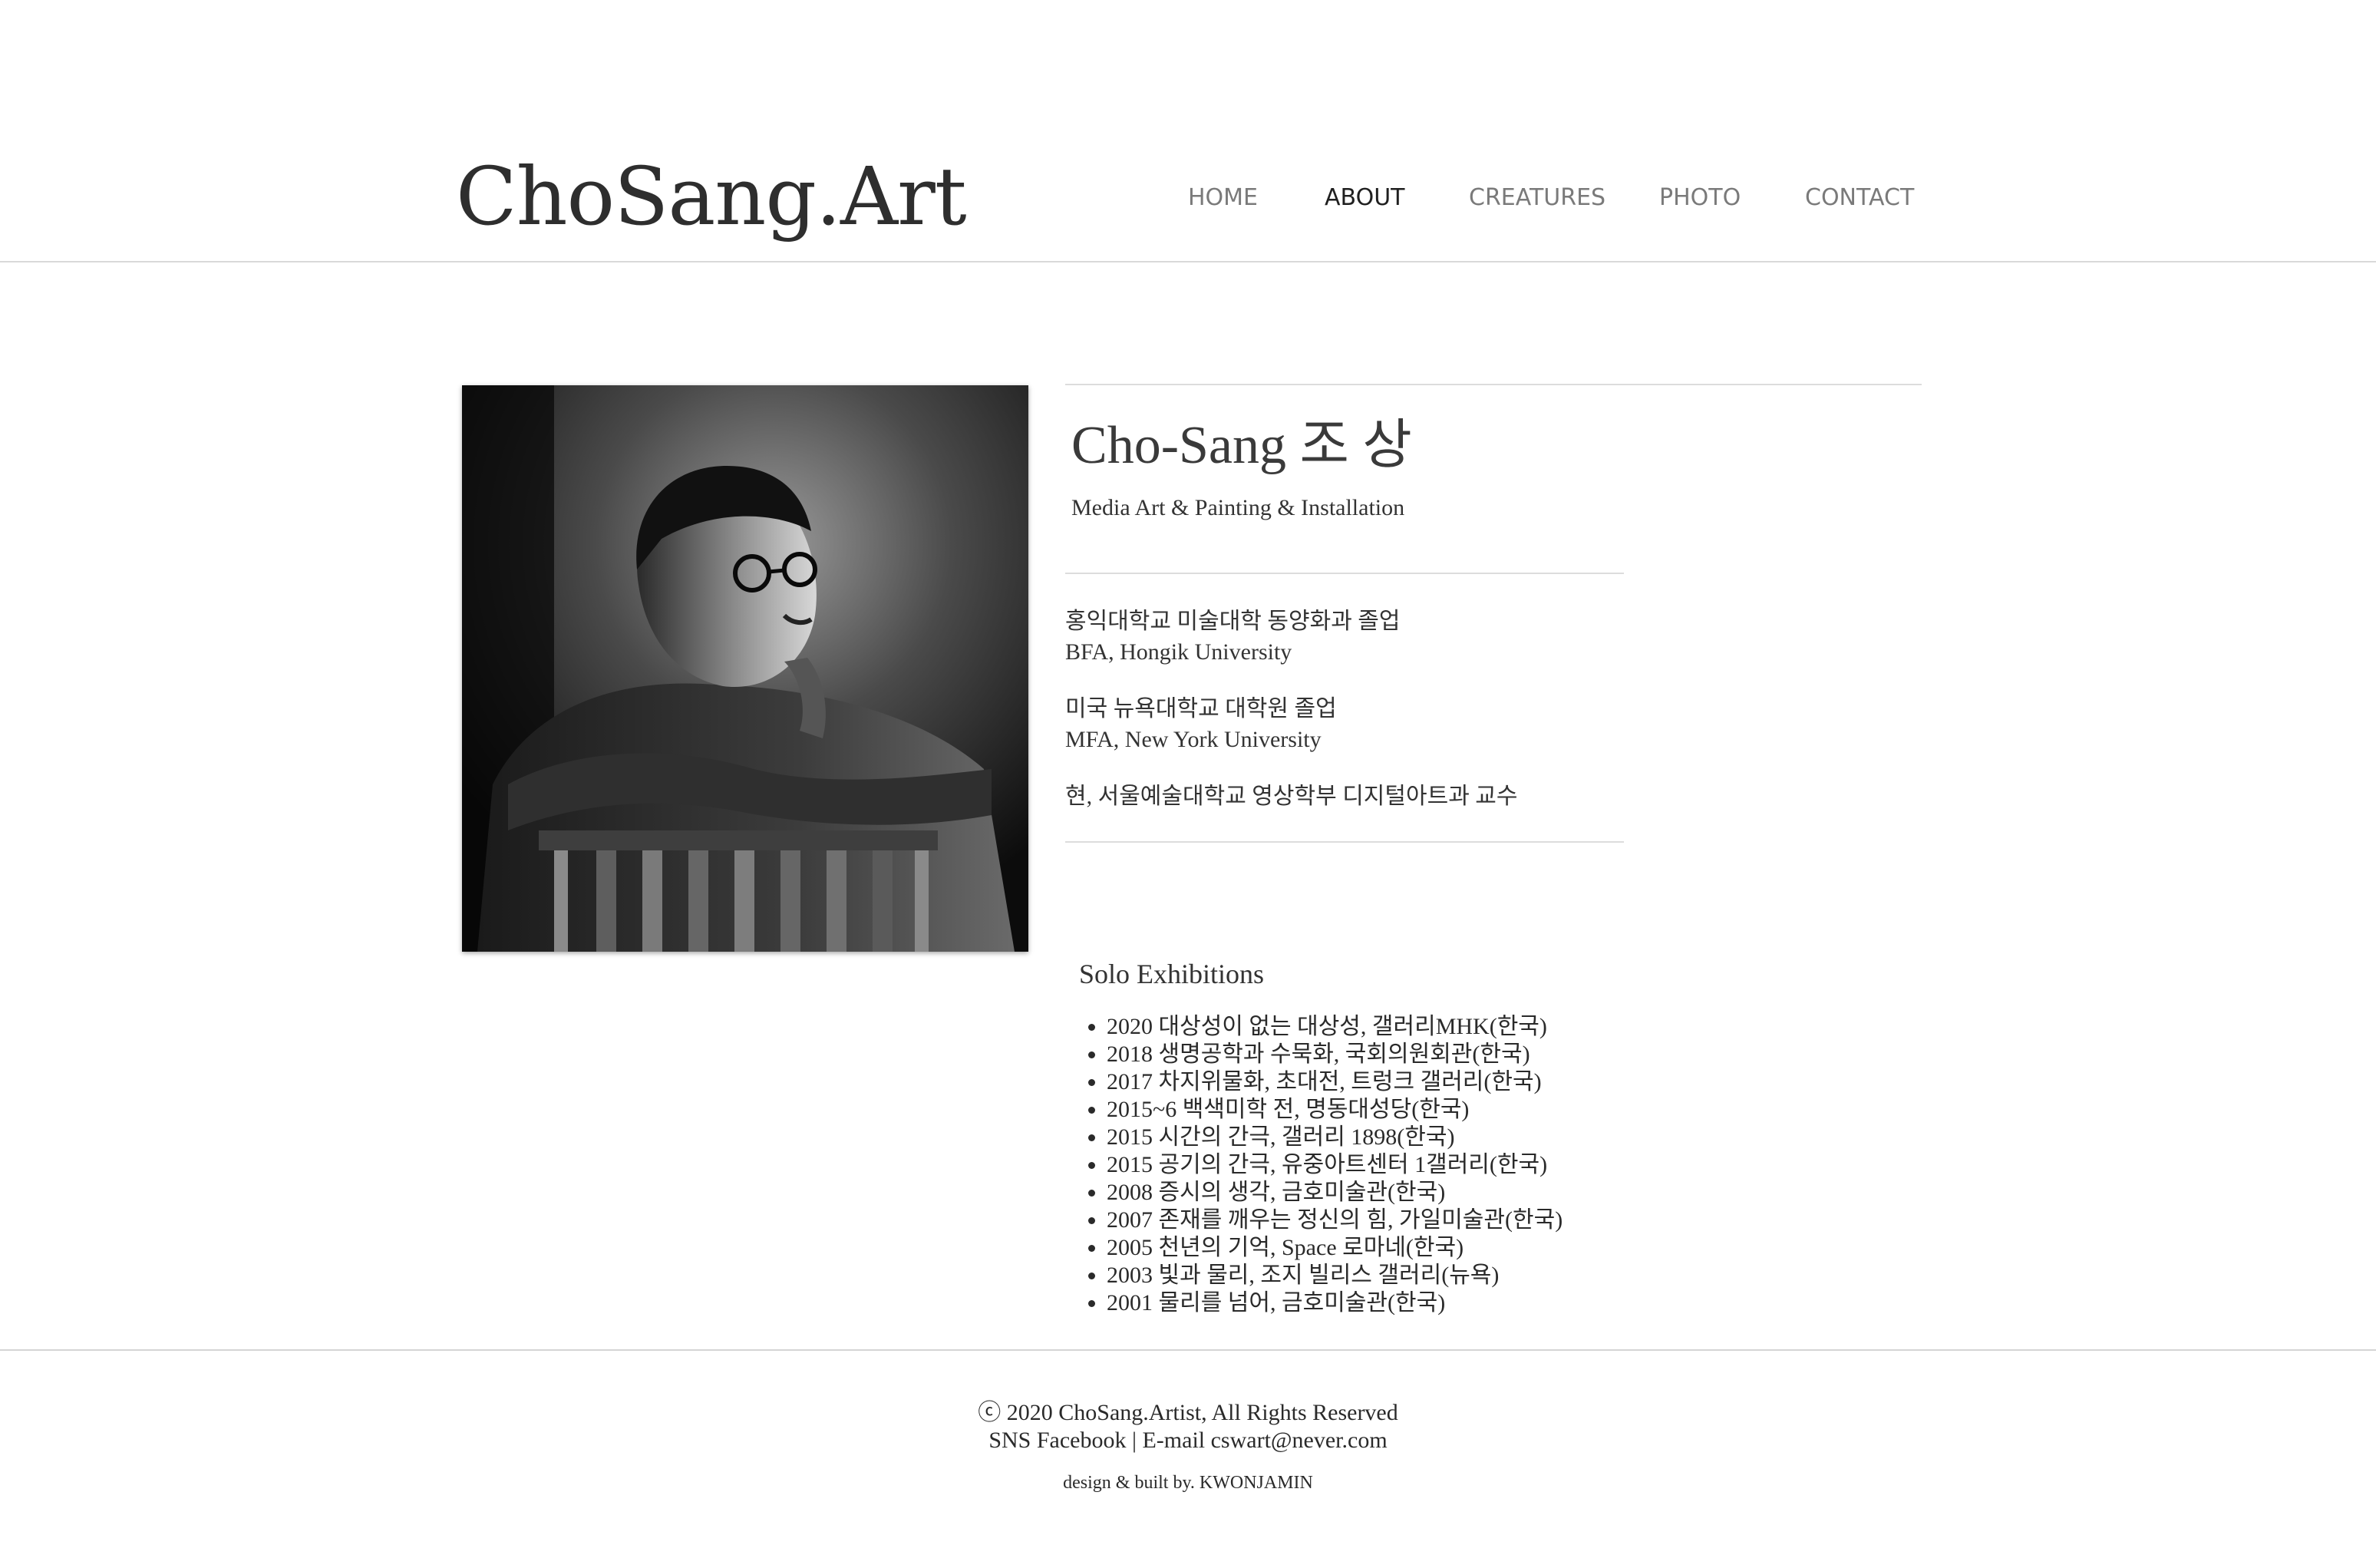 This screenshot has height=1568, width=2376. What do you see at coordinates (1335, 1220) in the screenshot?
I see `exhibition-item: 2007 존재를 깨우는 정신의 힘, 가일미술관(한국)` at bounding box center [1335, 1220].